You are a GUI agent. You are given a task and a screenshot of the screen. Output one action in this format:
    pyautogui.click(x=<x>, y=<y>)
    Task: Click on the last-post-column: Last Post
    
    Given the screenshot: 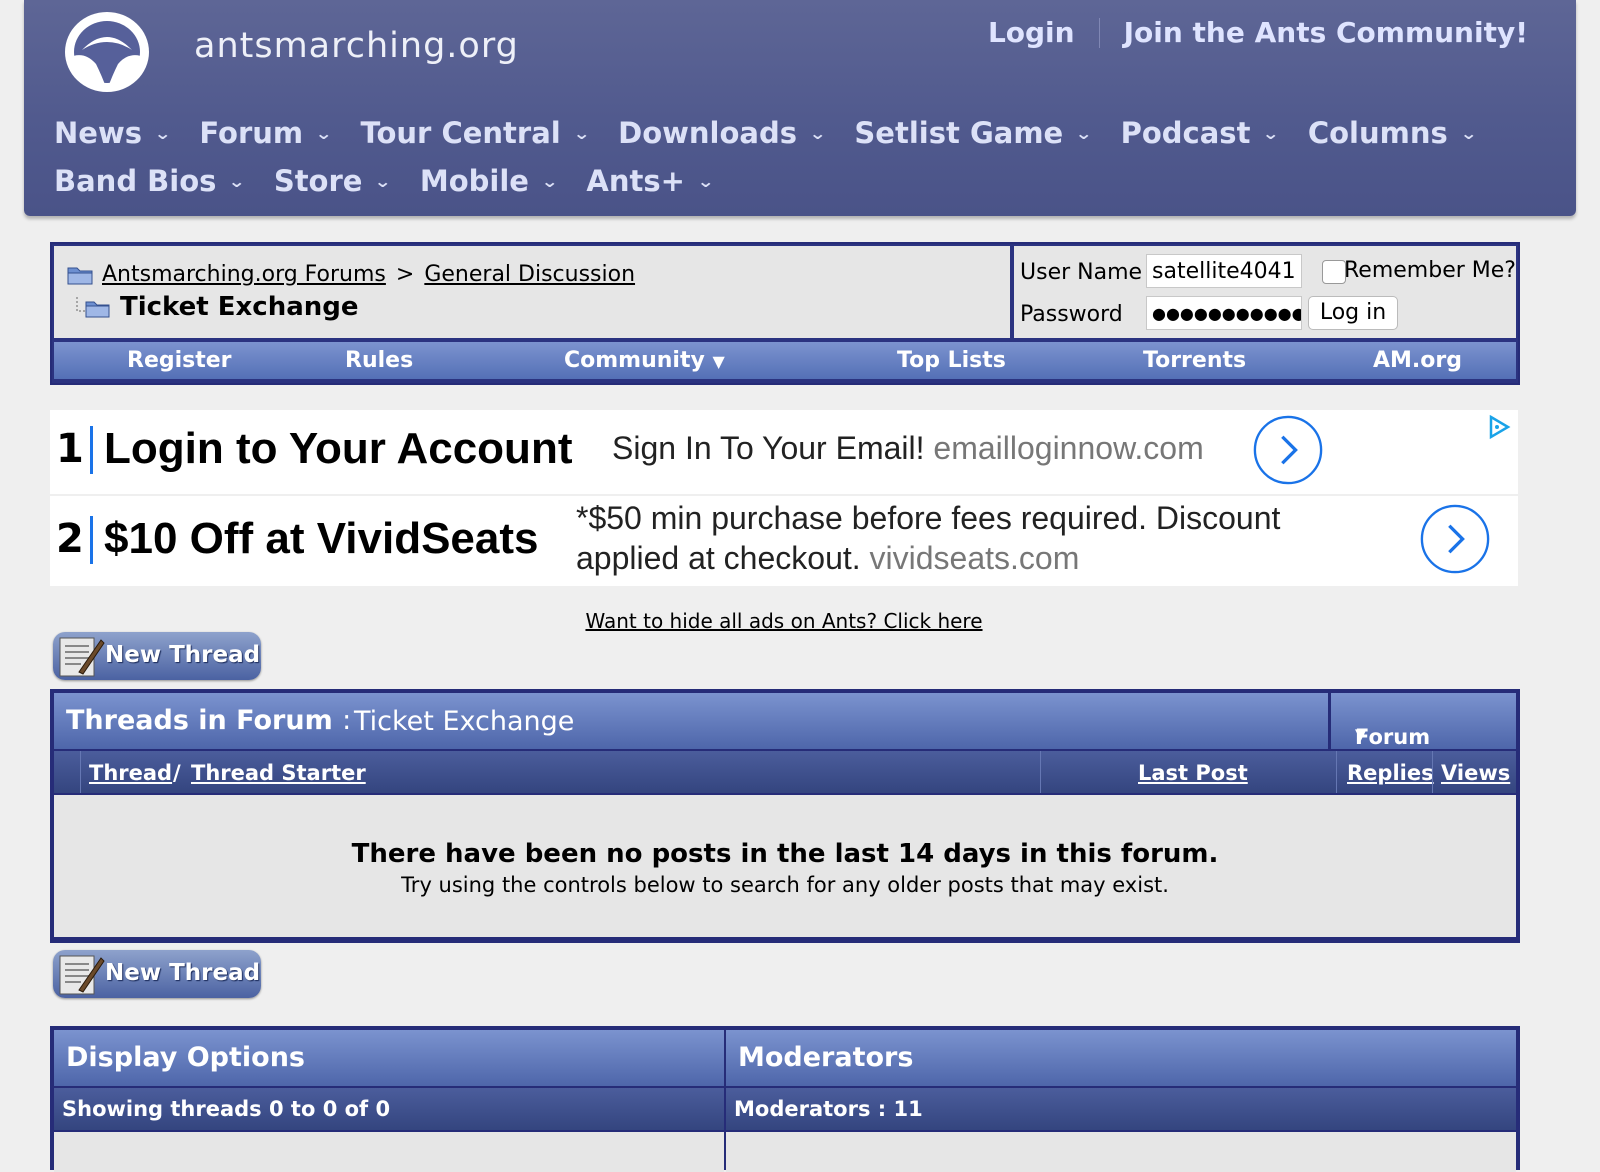 What is the action you would take?
    pyautogui.click(x=1188, y=772)
    